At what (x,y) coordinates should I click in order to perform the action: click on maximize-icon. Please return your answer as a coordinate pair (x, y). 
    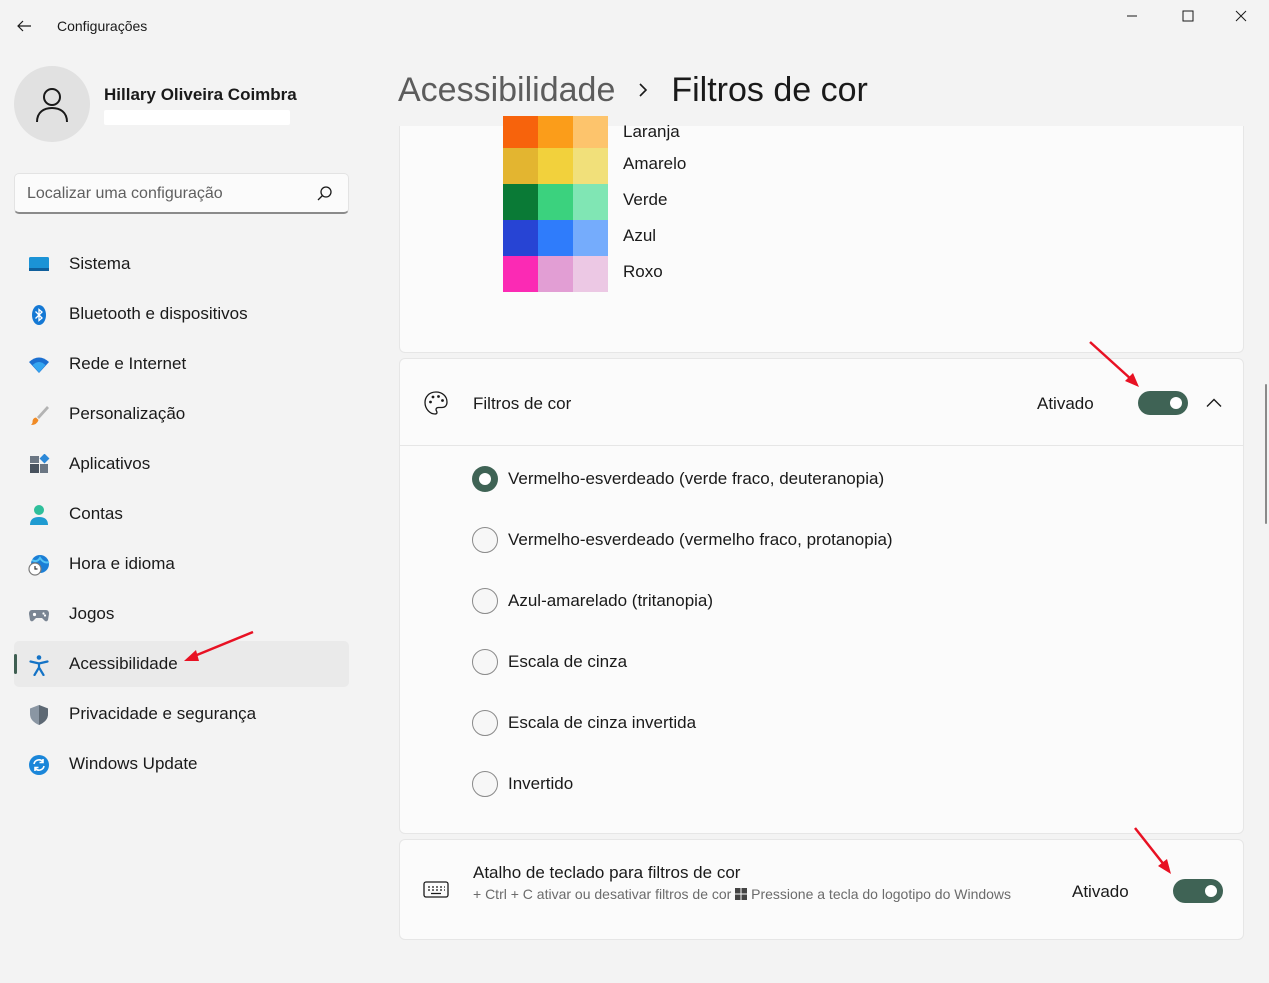
    Looking at the image, I should click on (1188, 16).